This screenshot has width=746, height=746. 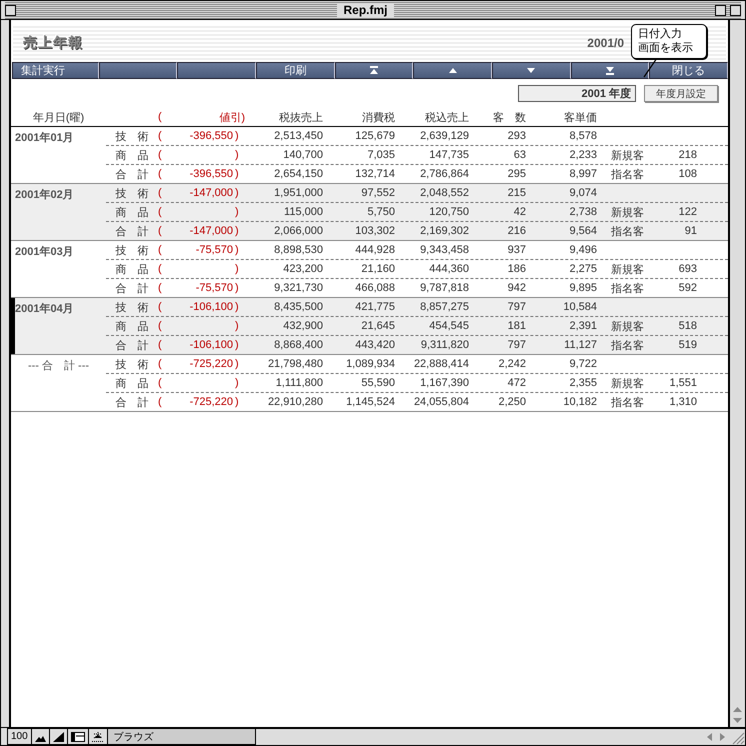 I want to click on table-cell-text: 140,700, so click(x=302, y=155).